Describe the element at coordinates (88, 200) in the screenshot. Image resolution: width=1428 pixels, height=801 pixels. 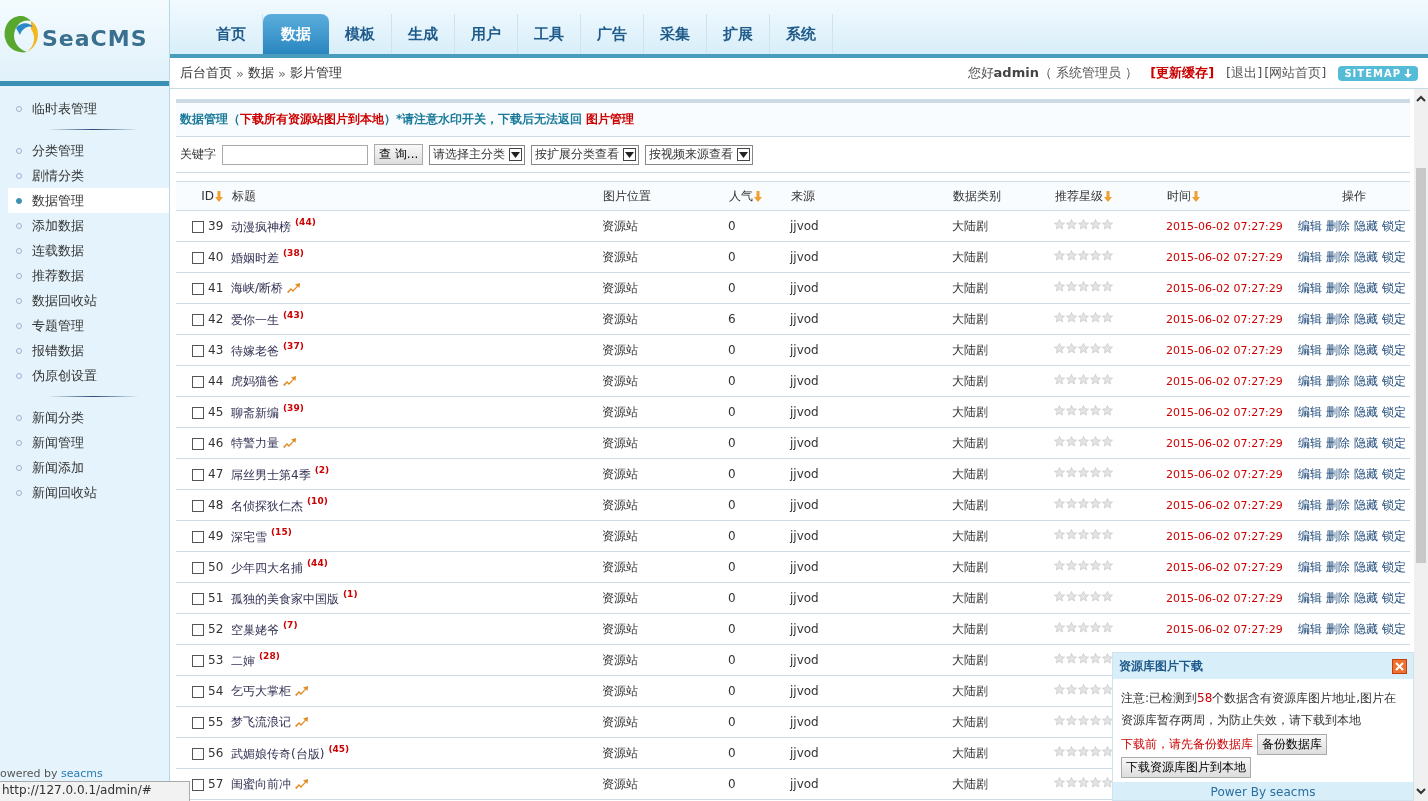
I see `sidebar-item: 数据管理` at that location.